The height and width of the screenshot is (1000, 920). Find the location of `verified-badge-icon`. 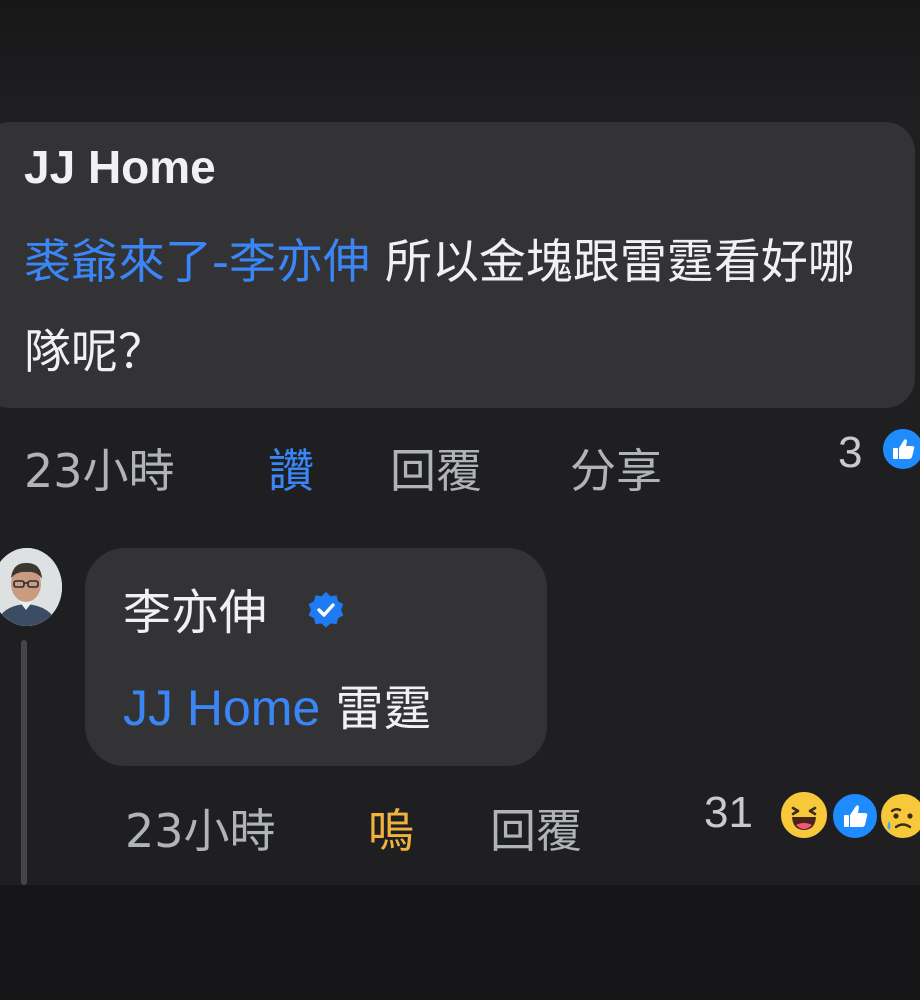

verified-badge-icon is located at coordinates (326, 610).